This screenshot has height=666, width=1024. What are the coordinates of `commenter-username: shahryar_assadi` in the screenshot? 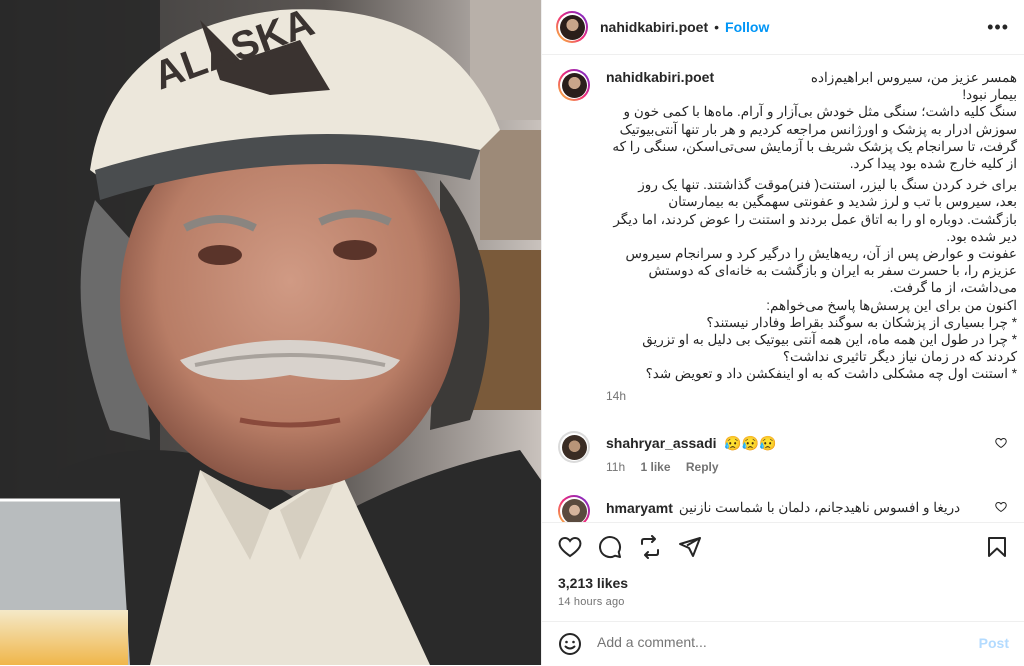 It's located at (661, 443).